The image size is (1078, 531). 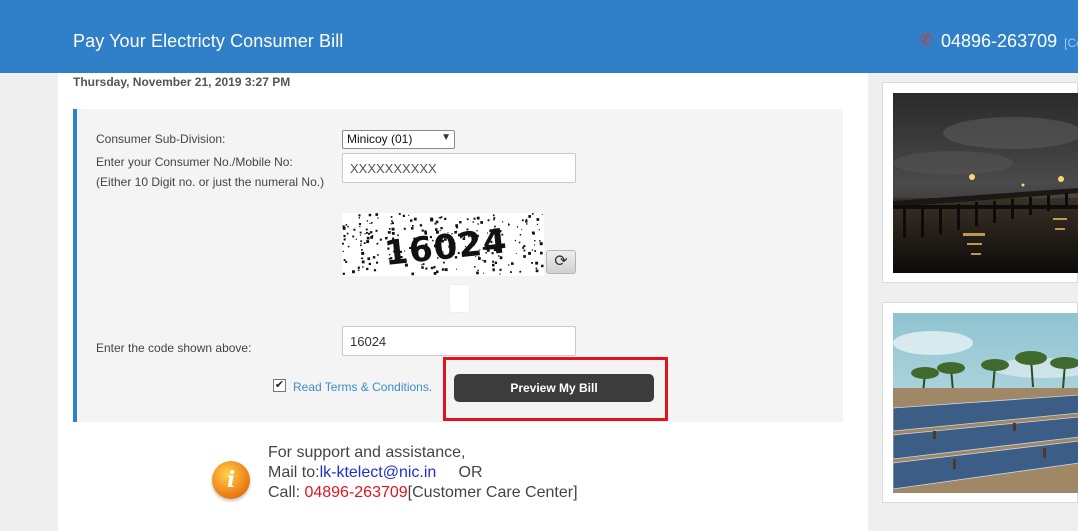 I want to click on captcha-text: 16024, so click(x=446, y=247).